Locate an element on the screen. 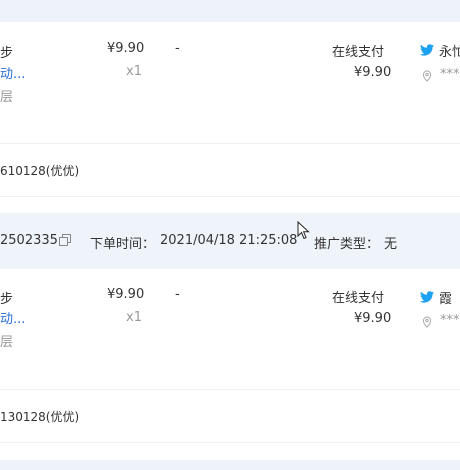 The image size is (460, 470). order-header-band-top is located at coordinates (230, 11).